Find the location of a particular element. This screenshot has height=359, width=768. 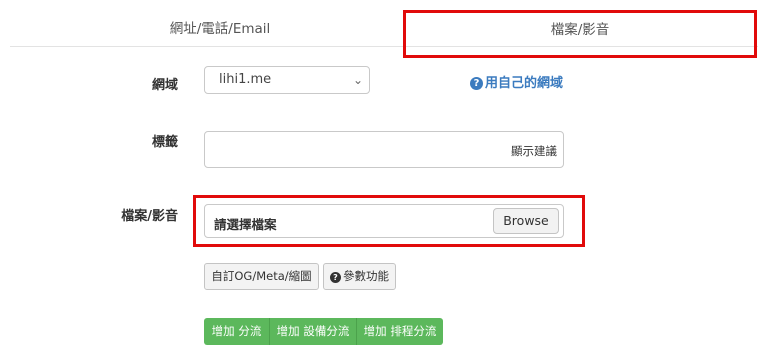

params-button: ? 參數功能 is located at coordinates (359, 276).